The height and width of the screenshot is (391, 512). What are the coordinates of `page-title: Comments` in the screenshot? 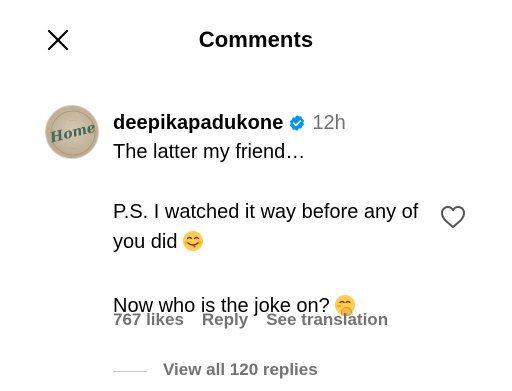 It's located at (256, 39).